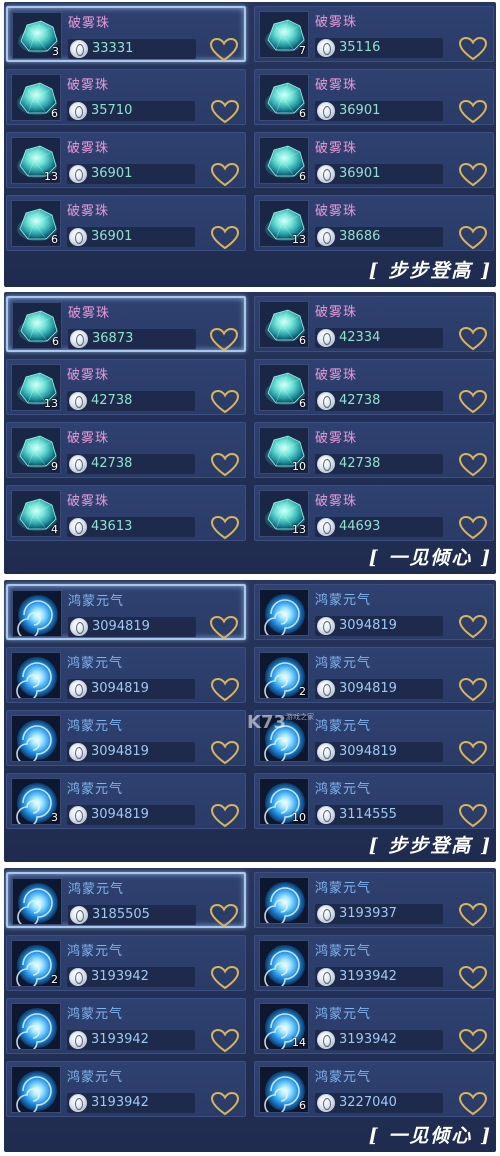 The height and width of the screenshot is (1156, 500). What do you see at coordinates (113, 48) in the screenshot?
I see `item-price: 33331` at bounding box center [113, 48].